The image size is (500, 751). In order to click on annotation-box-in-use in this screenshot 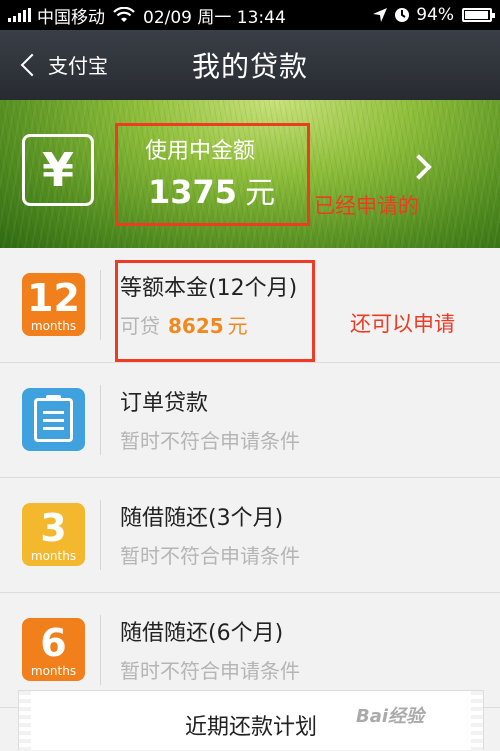, I will do `click(212, 174)`.